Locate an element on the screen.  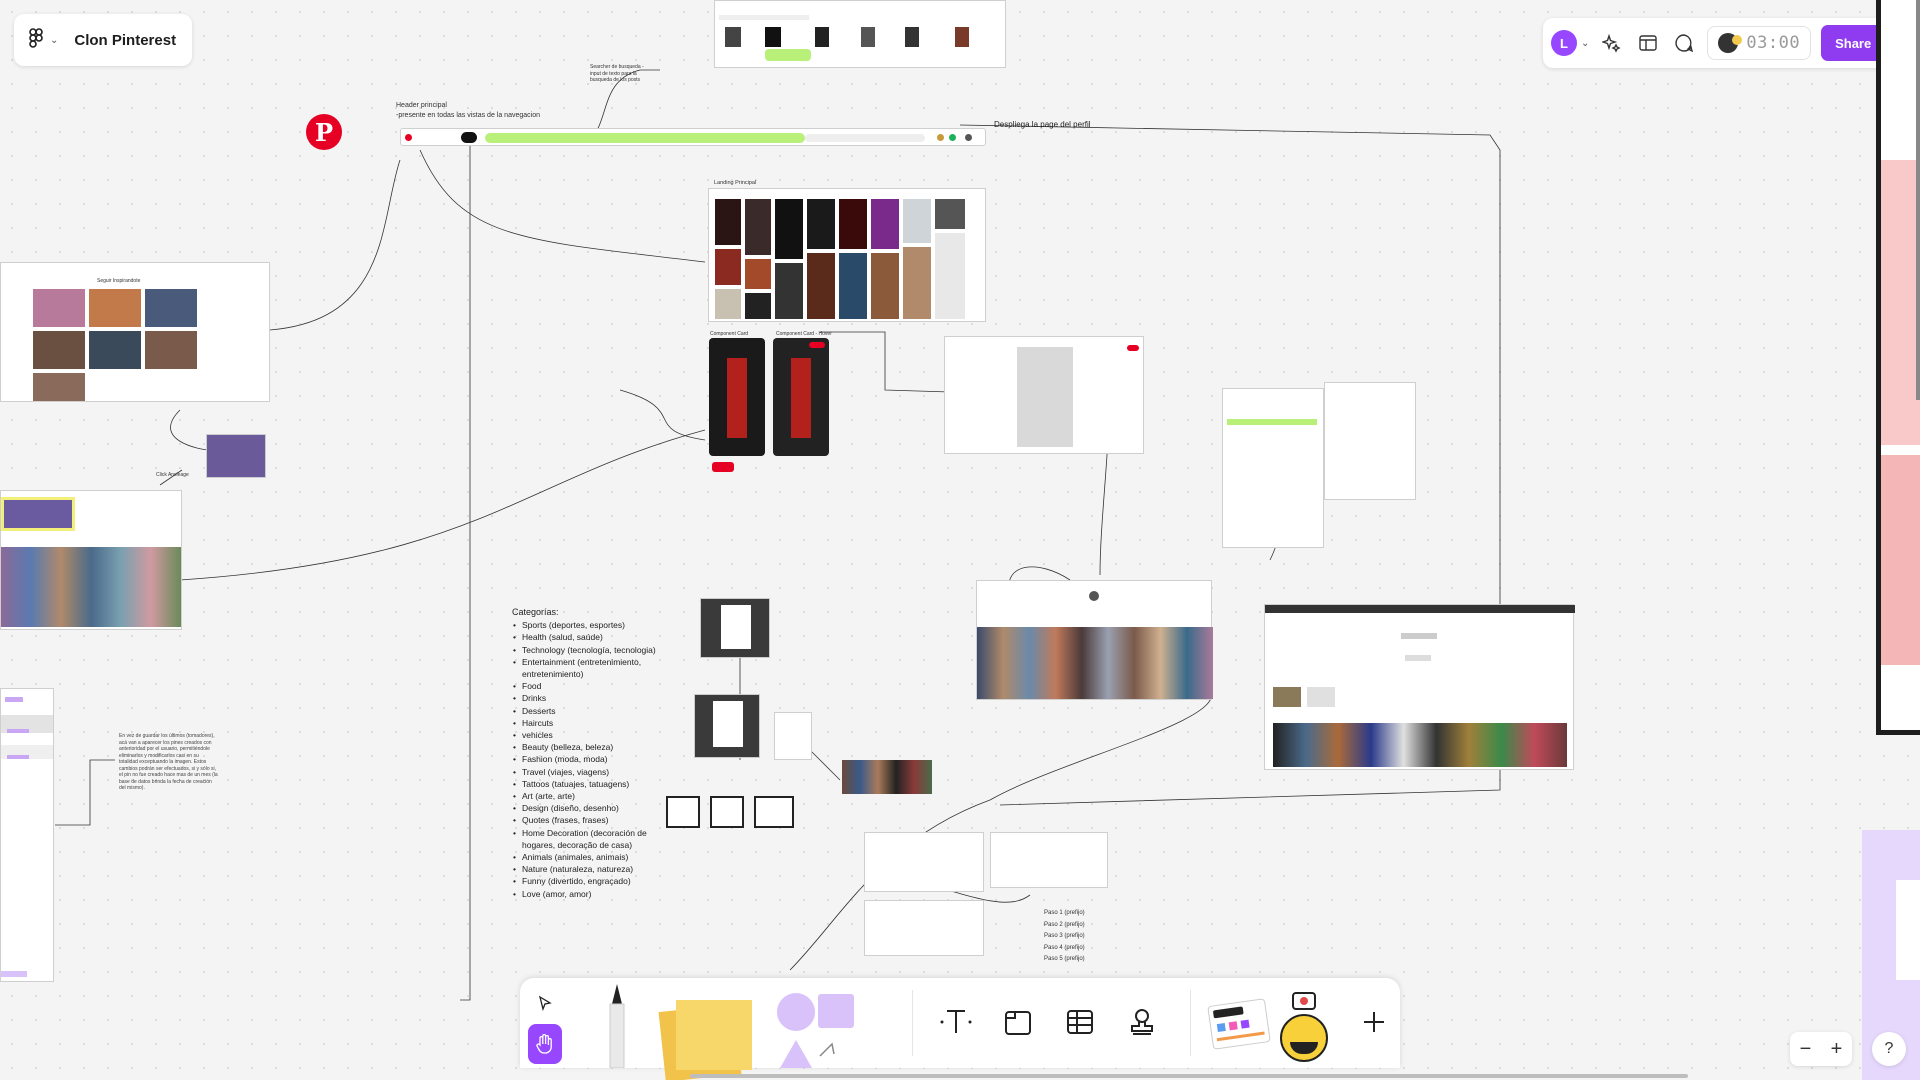
help-button: ? is located at coordinates (1889, 1049).